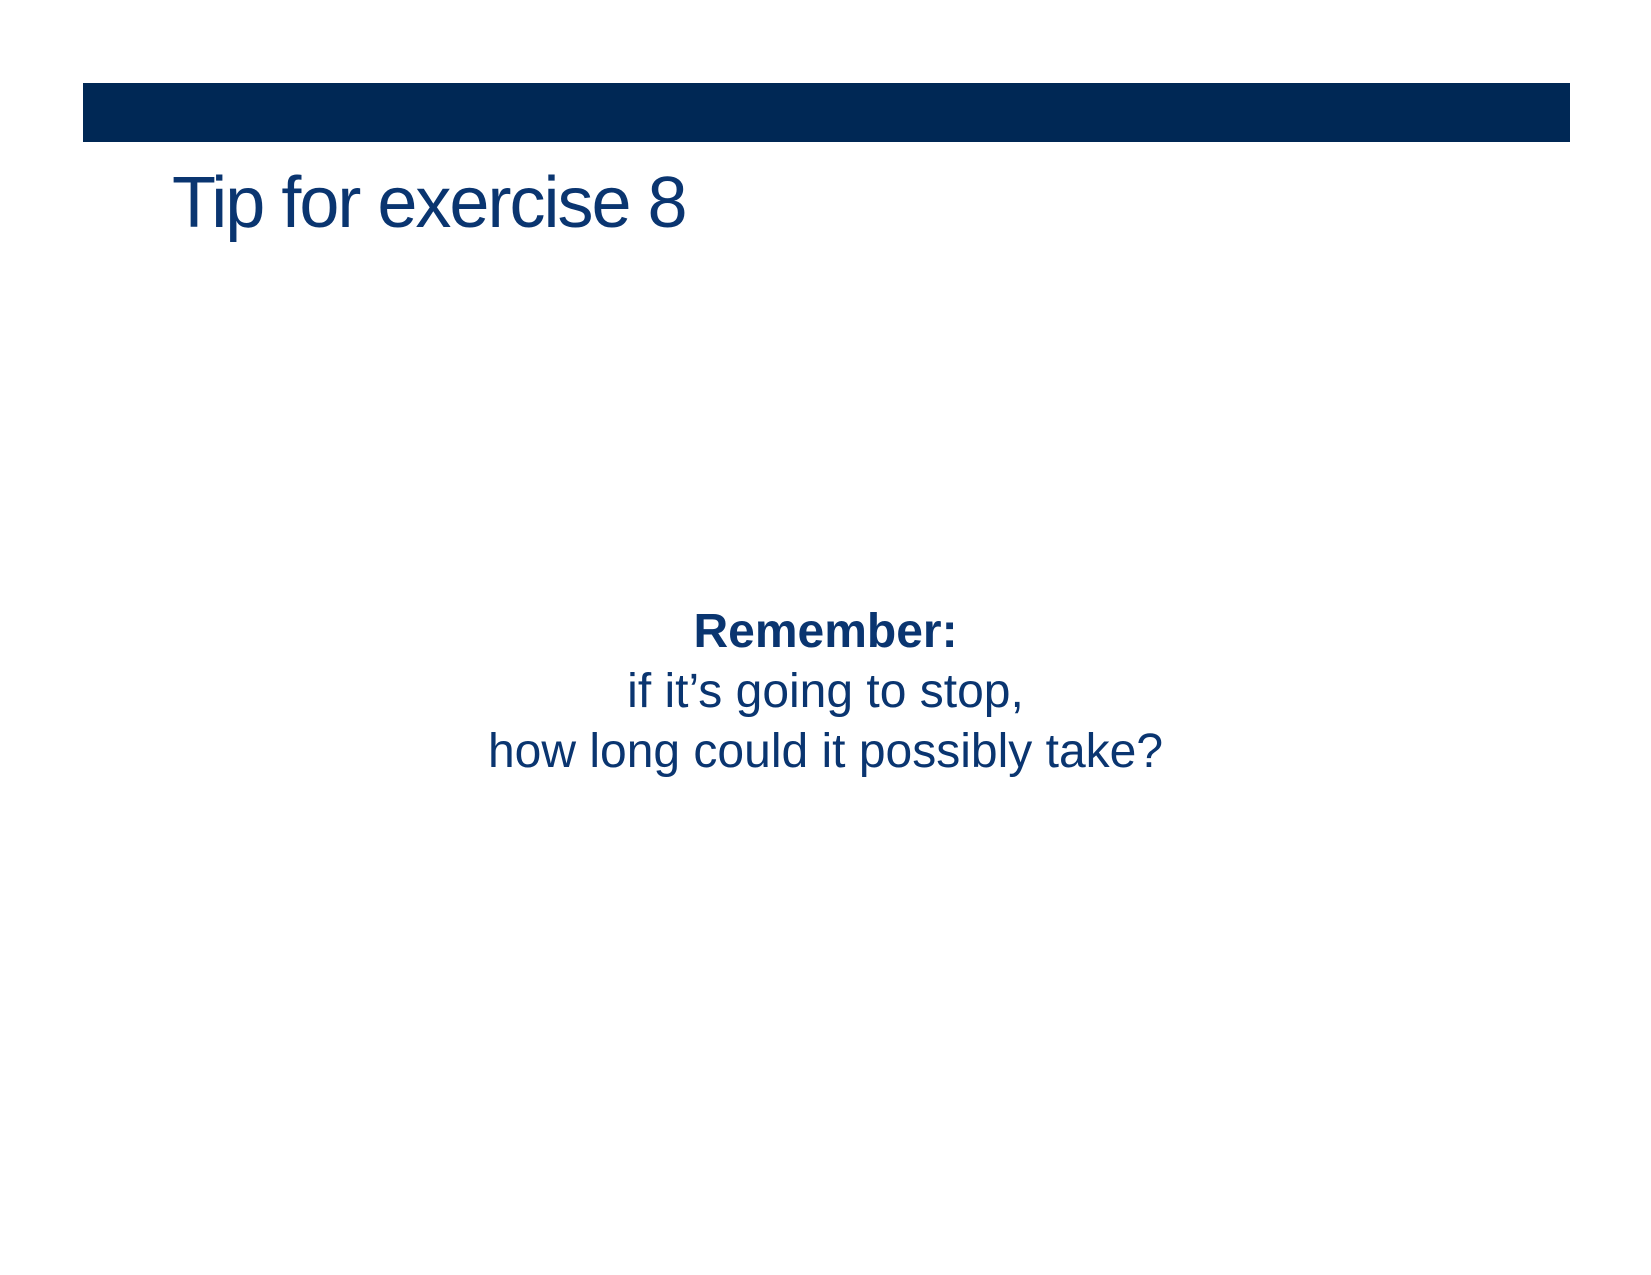 This screenshot has width=1651, height=1275. I want to click on header-bar, so click(826, 112).